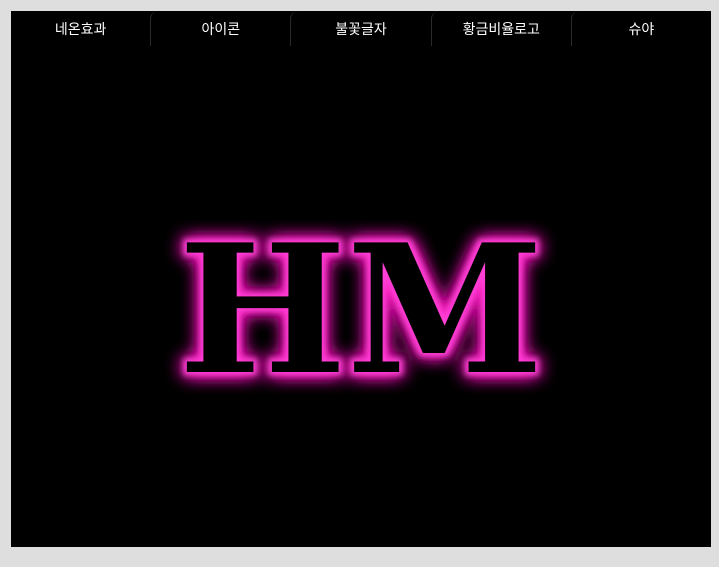  Describe the element at coordinates (641, 28) in the screenshot. I see `tab-shuya: 슈야` at that location.